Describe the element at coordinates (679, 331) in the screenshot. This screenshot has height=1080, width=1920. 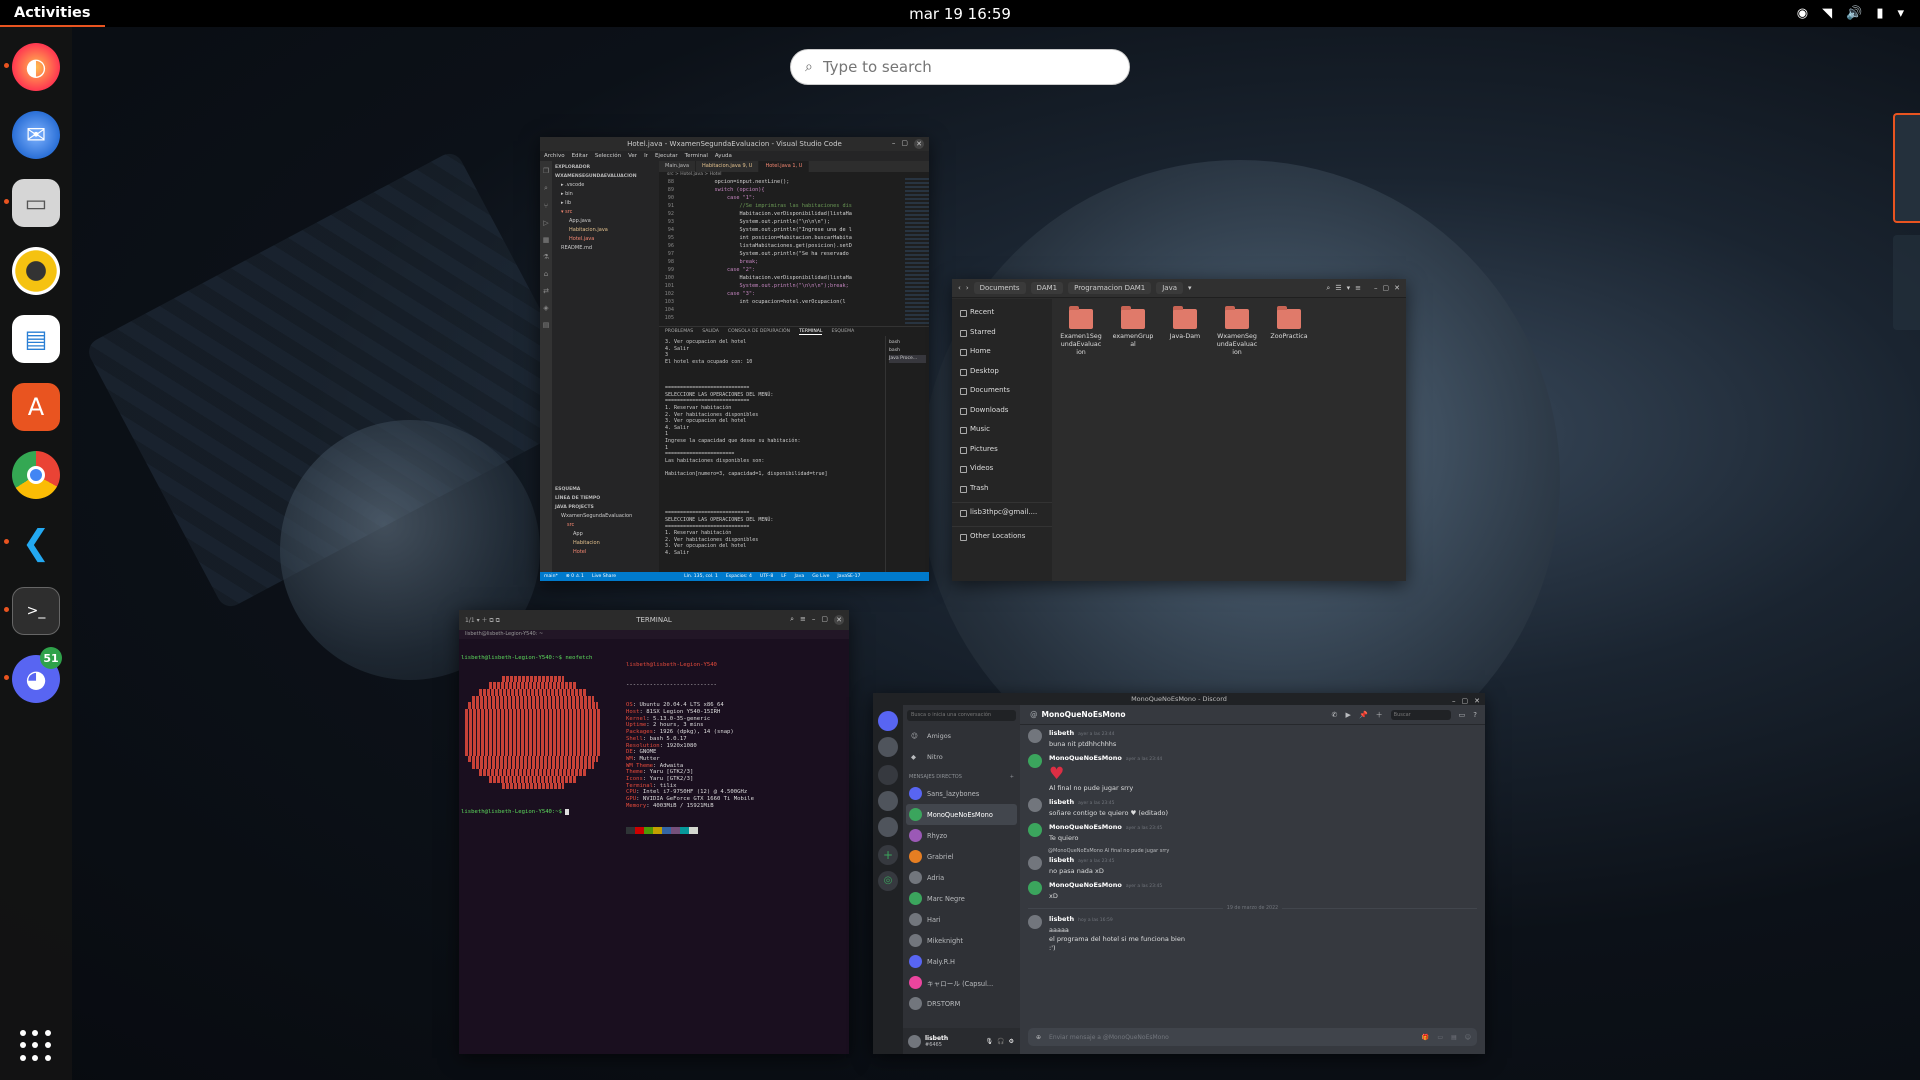
I see `panel-tab-problems: PROBLEMAS` at that location.